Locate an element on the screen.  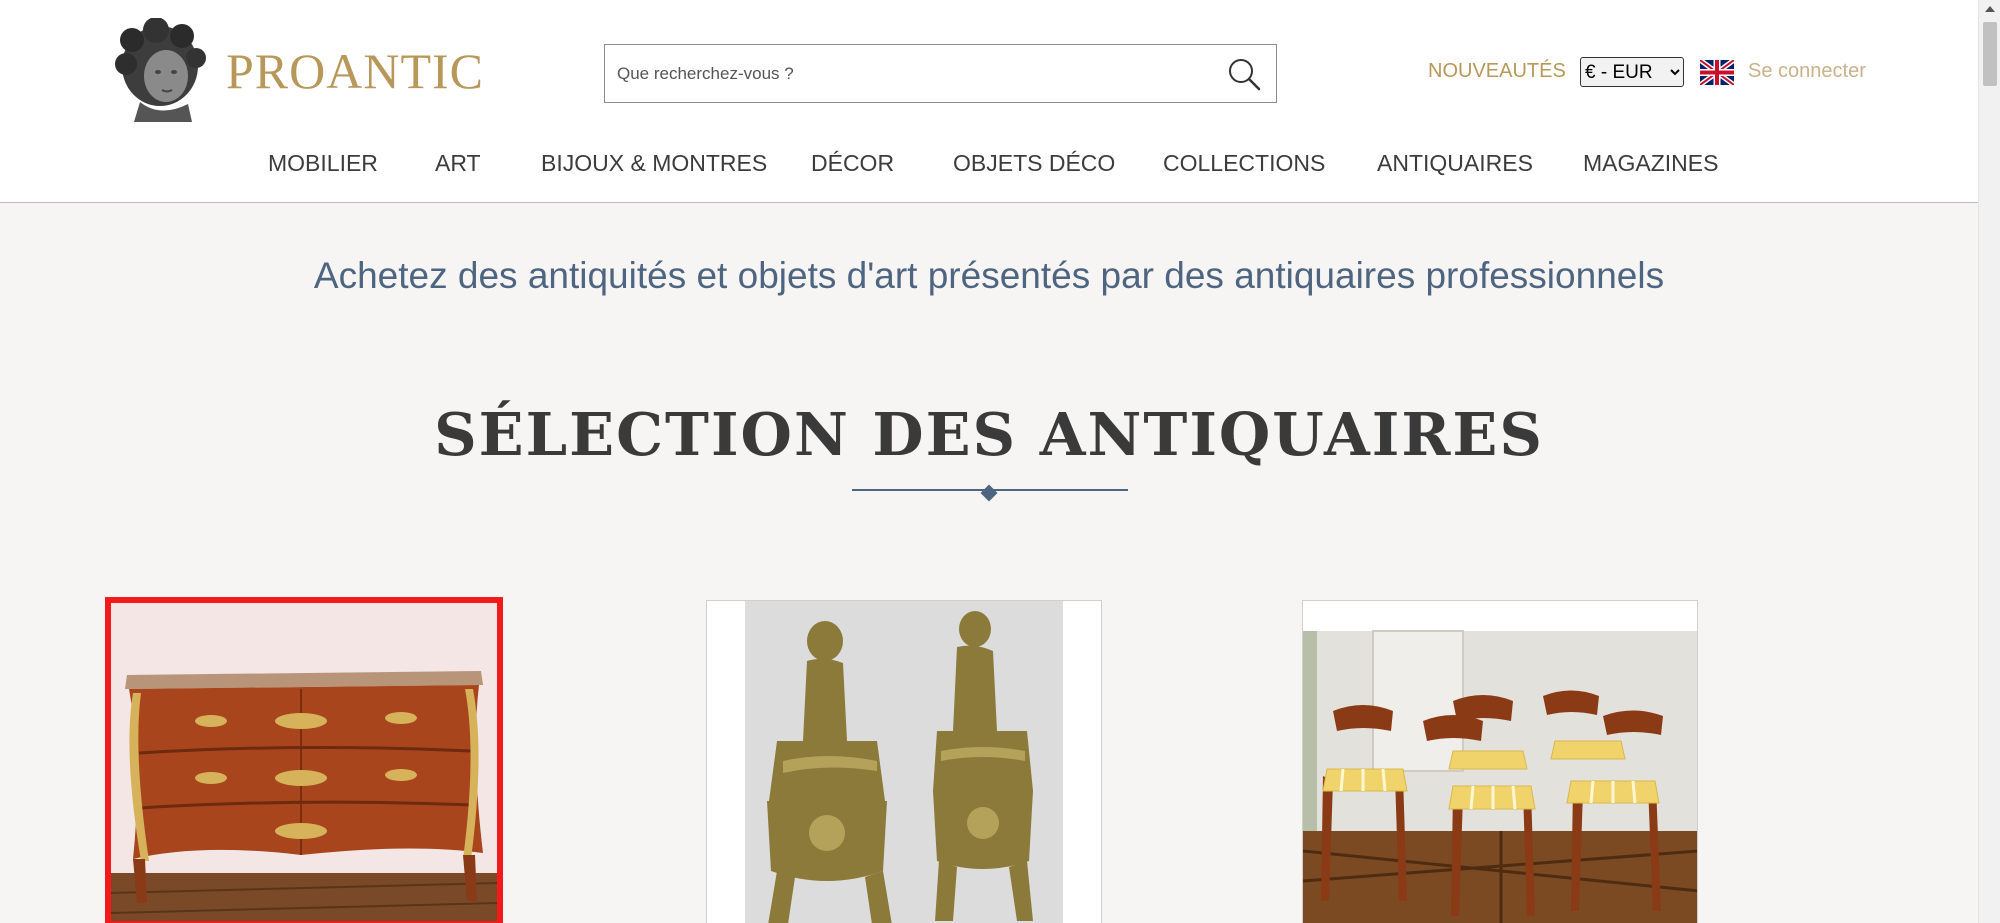
nav-item-bijoux-montres: BIJOUX & MONTRES is located at coordinates (654, 163).